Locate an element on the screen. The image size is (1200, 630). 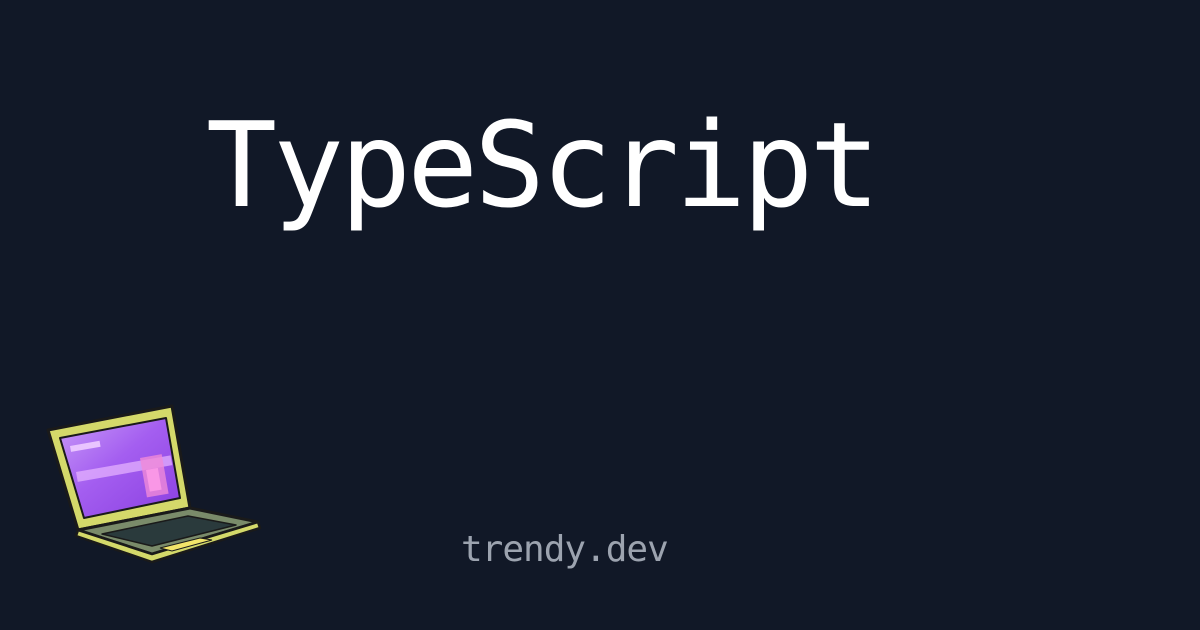
page-title: TypeScript is located at coordinates (543, 165).